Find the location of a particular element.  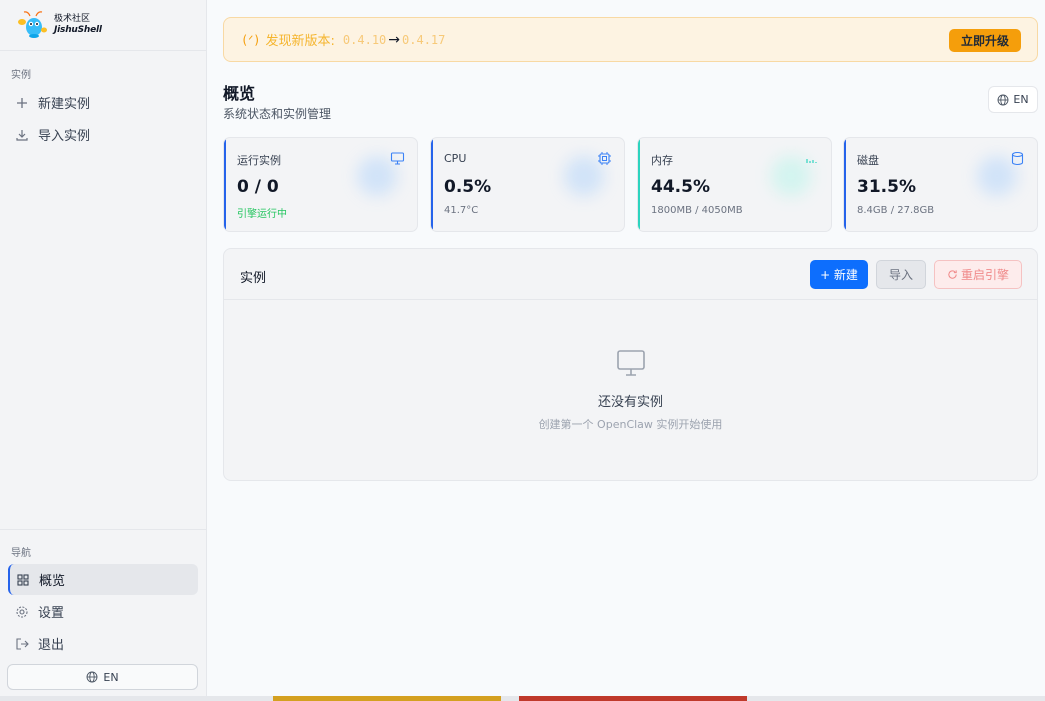

chip-icon is located at coordinates (604, 158).